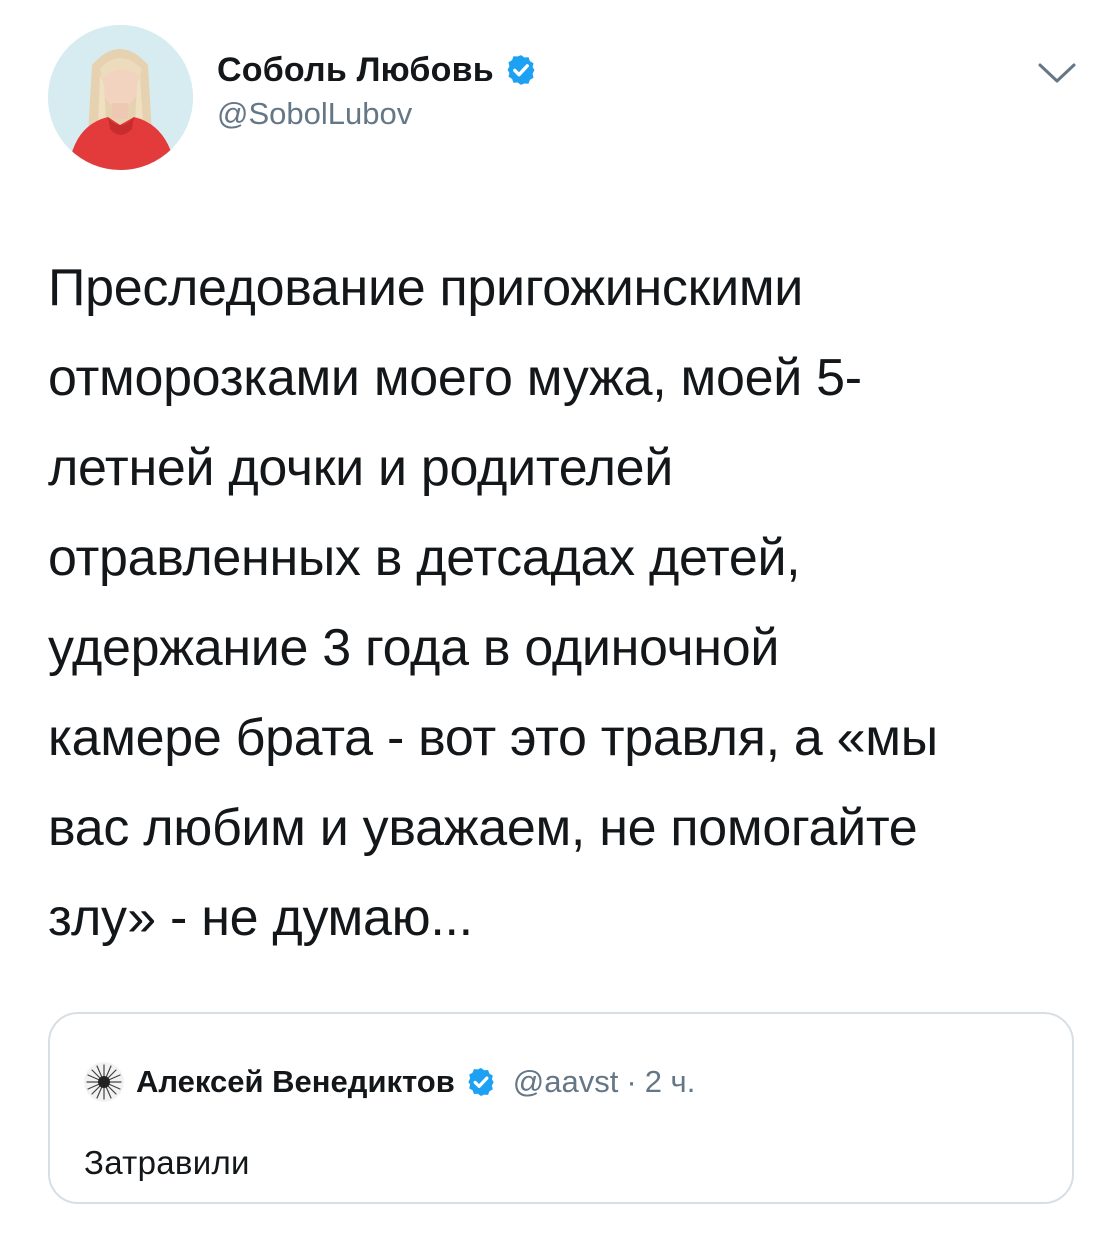 Image resolution: width=1100 pixels, height=1260 pixels. I want to click on author-avatar, so click(120, 97).